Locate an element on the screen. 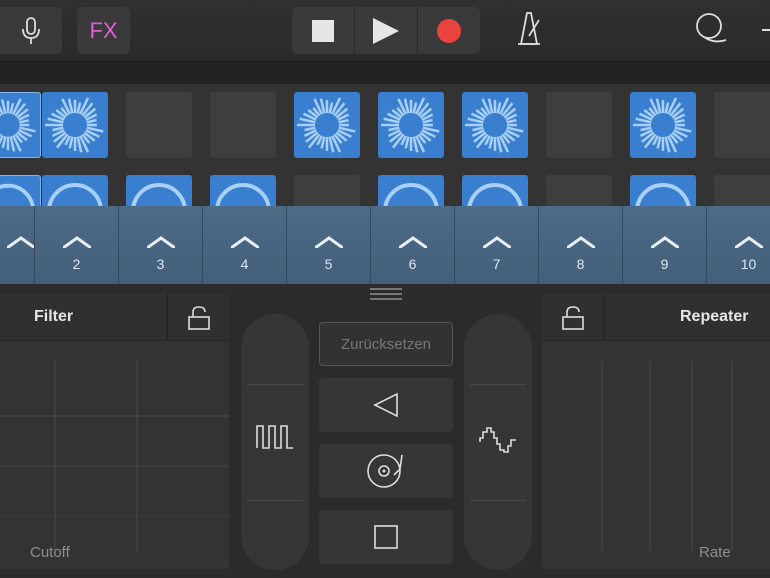 Image resolution: width=770 pixels, height=578 pixels. microphone-button is located at coordinates (31, 30).